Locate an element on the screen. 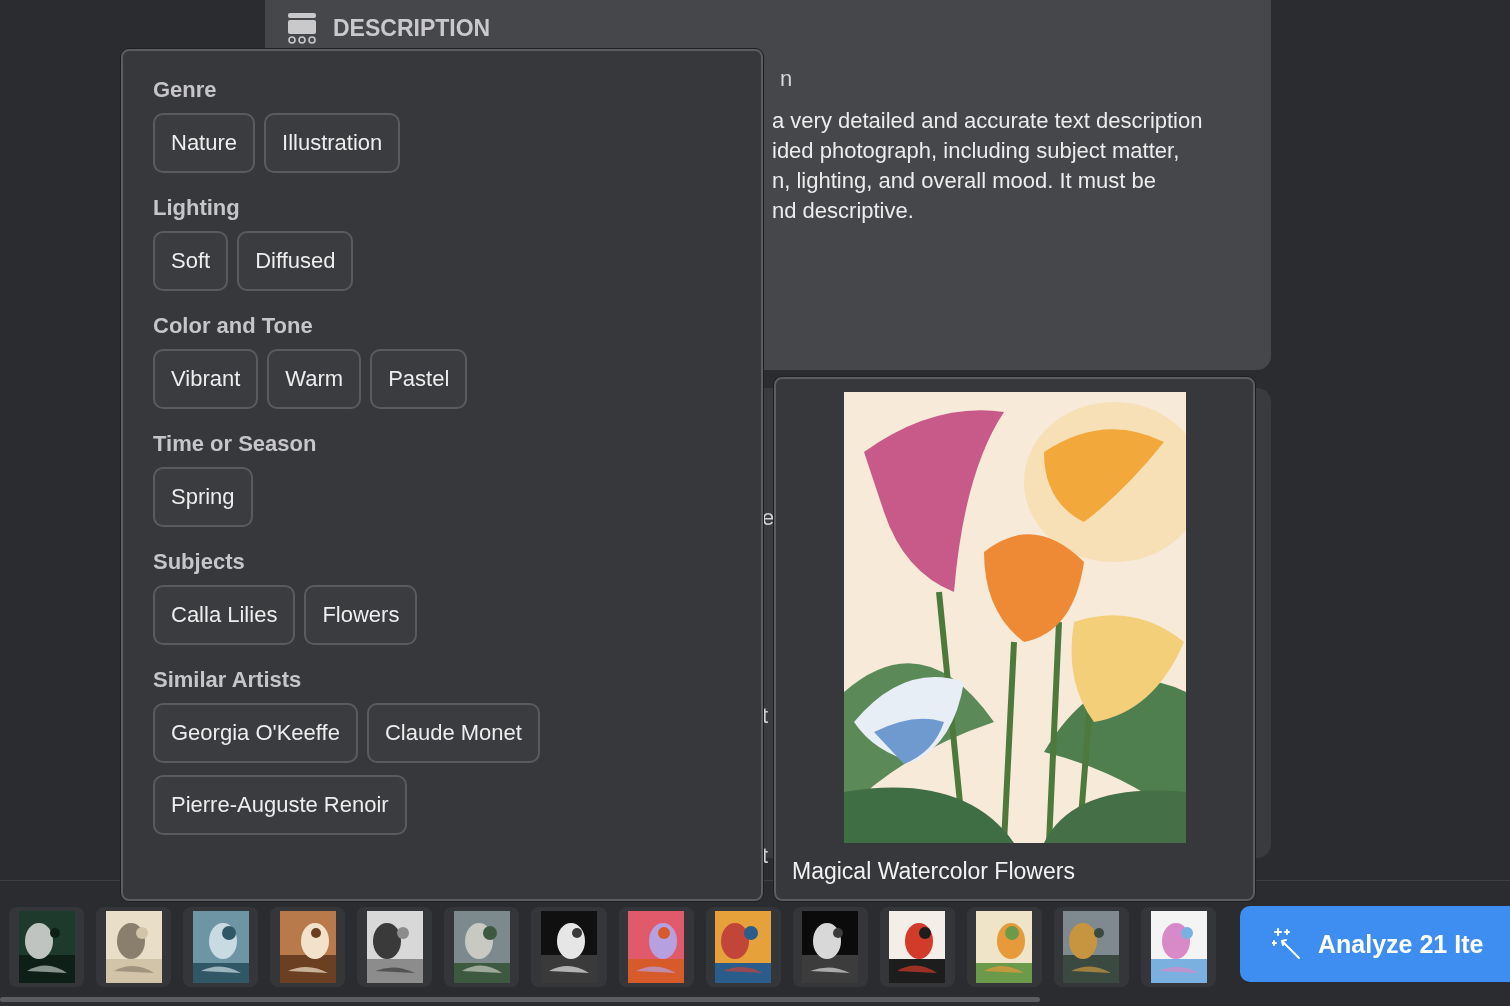 The width and height of the screenshot is (1510, 1006). scrollbar is located at coordinates (520, 999).